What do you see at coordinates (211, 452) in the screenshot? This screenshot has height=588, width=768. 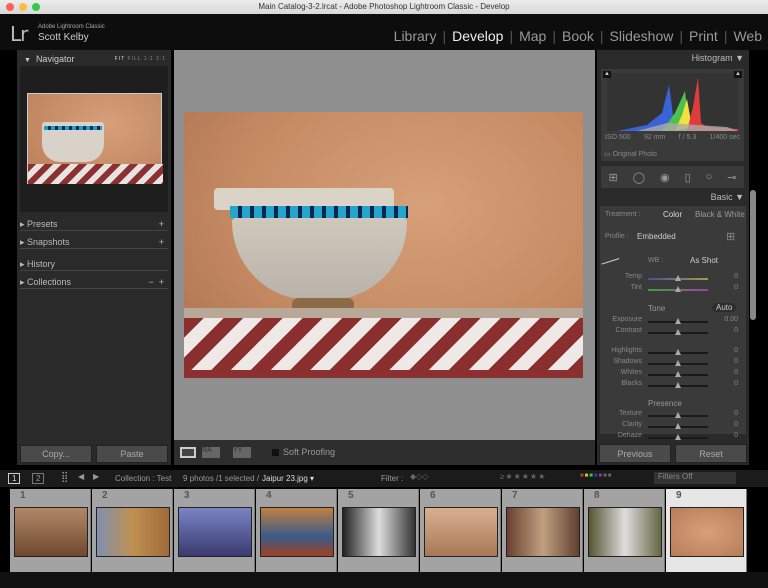 I see `before-after-icon: RA` at bounding box center [211, 452].